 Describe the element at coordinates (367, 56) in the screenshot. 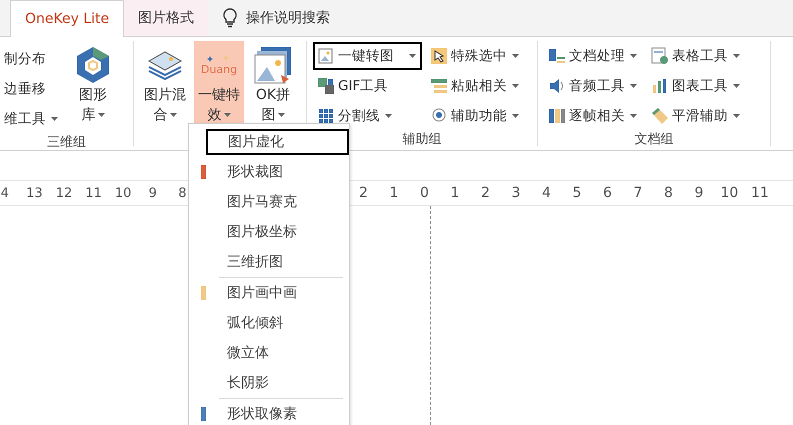

I see `ribbon-button: 一键转图` at that location.